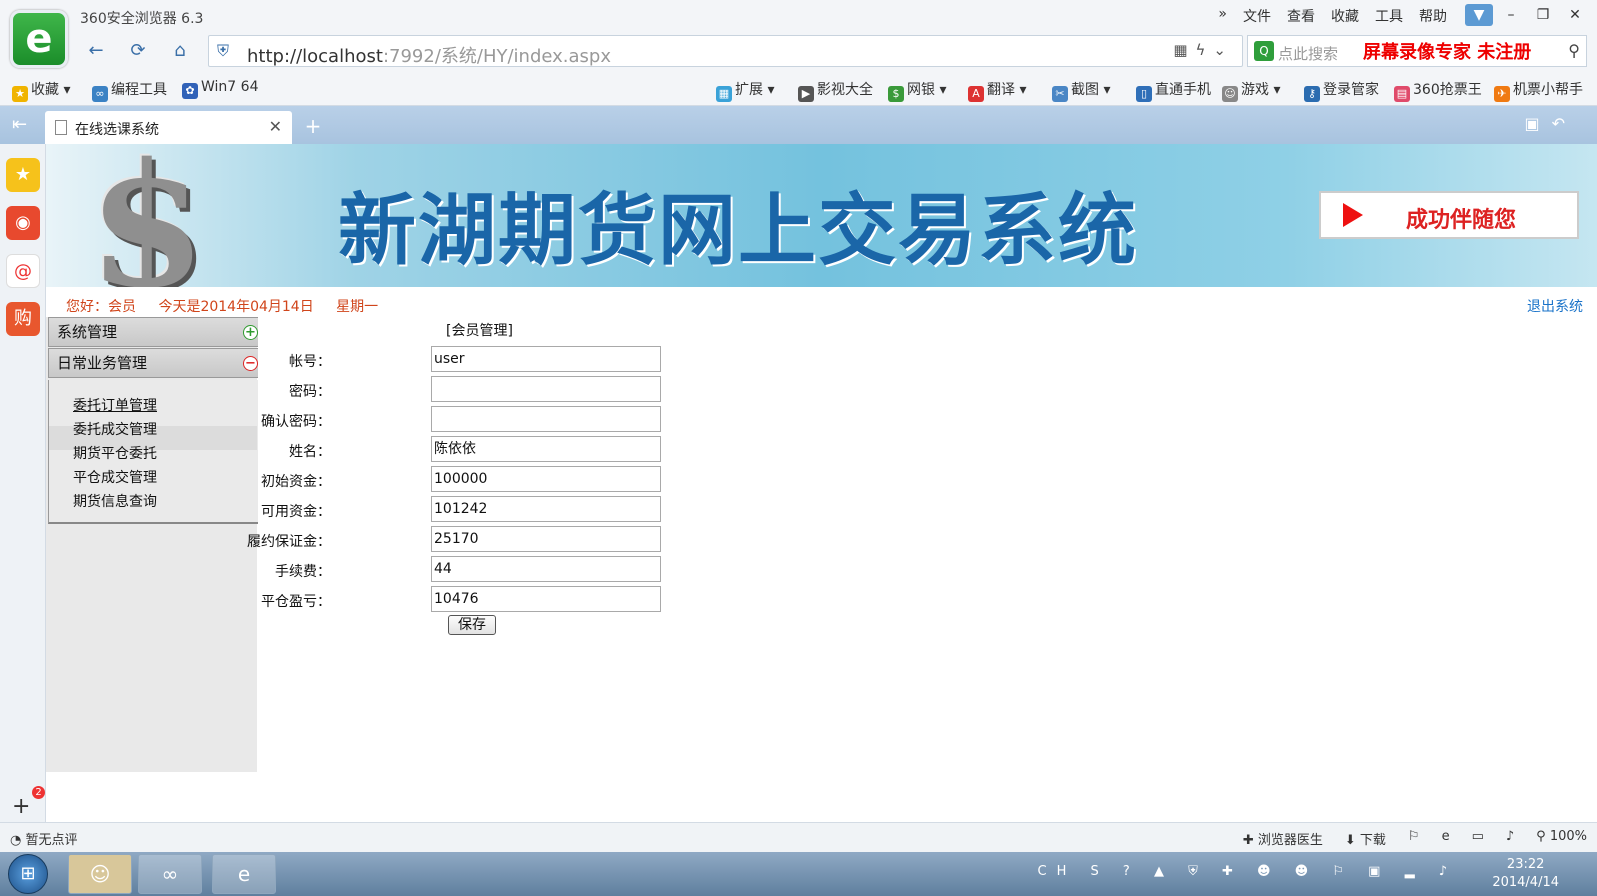  Describe the element at coordinates (1561, 838) in the screenshot. I see `zoom-control: ⚲ 100%` at that location.